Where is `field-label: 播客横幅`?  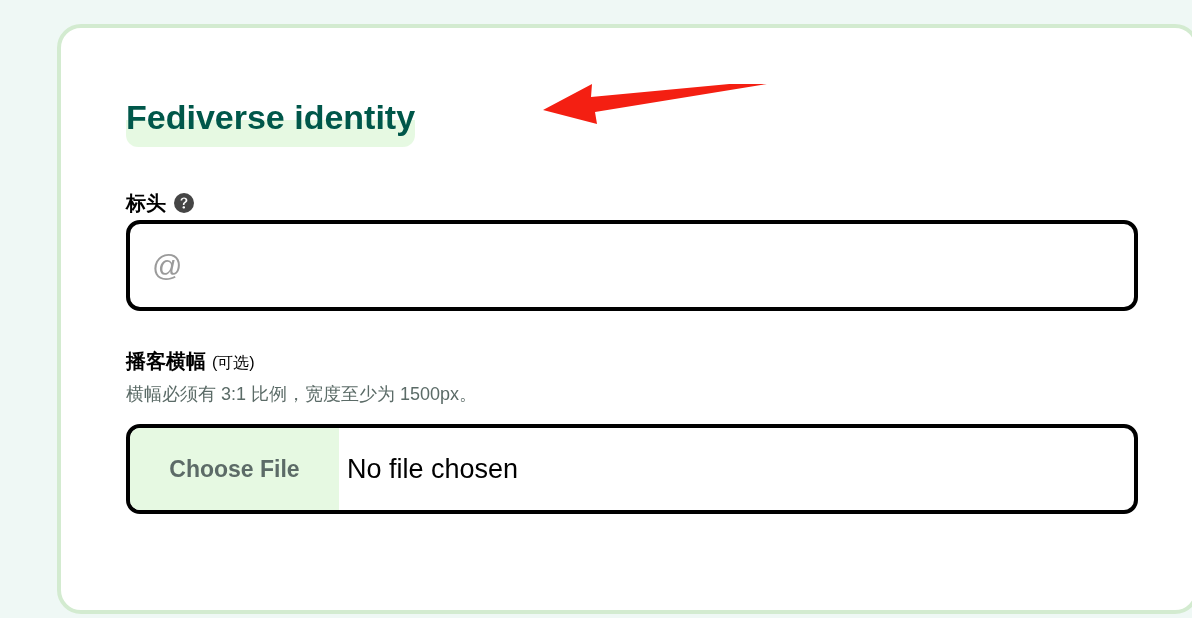
field-label: 播客横幅 is located at coordinates (166, 361).